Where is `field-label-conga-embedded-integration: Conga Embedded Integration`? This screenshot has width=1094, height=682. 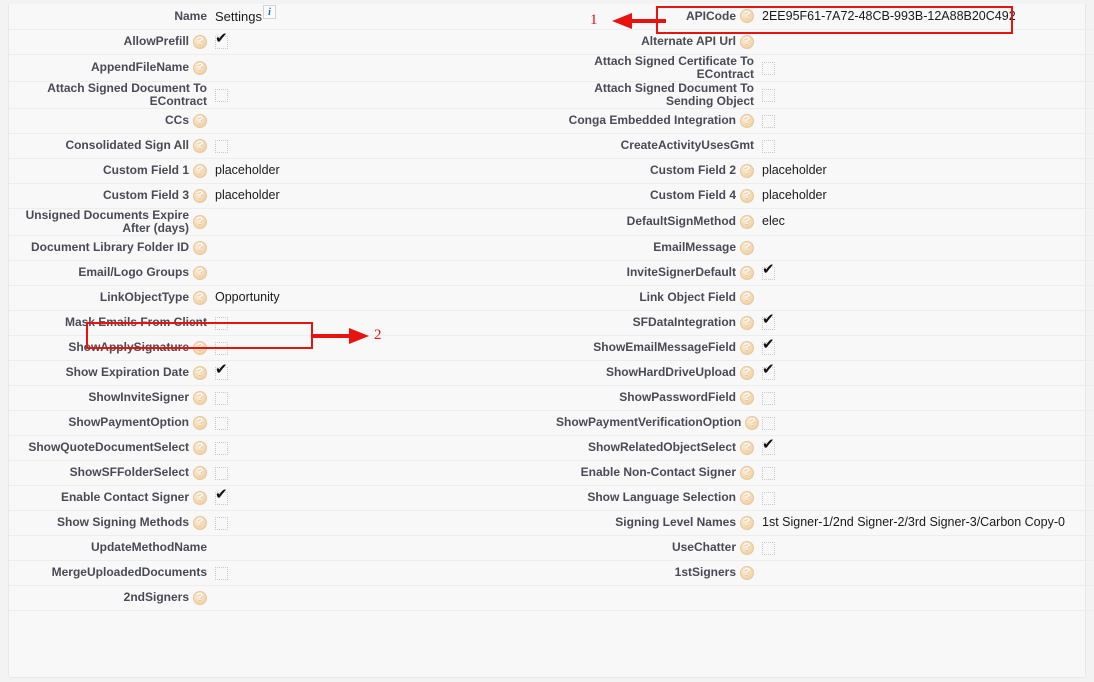 field-label-conga-embedded-integration: Conga Embedded Integration is located at coordinates (656, 121).